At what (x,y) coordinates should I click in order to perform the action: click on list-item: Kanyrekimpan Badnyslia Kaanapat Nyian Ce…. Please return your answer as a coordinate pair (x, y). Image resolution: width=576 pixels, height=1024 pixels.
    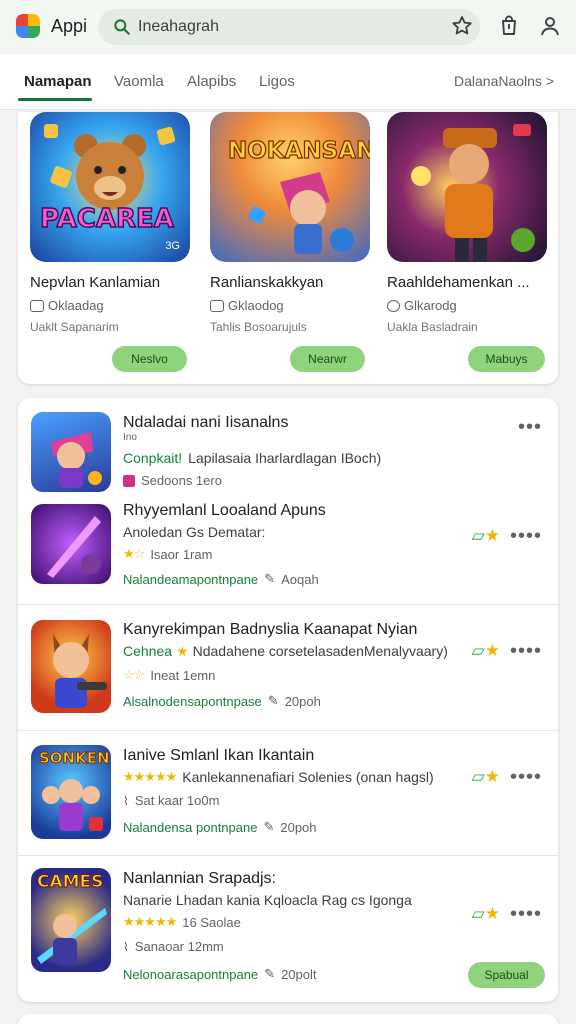
    Looking at the image, I should click on (288, 667).